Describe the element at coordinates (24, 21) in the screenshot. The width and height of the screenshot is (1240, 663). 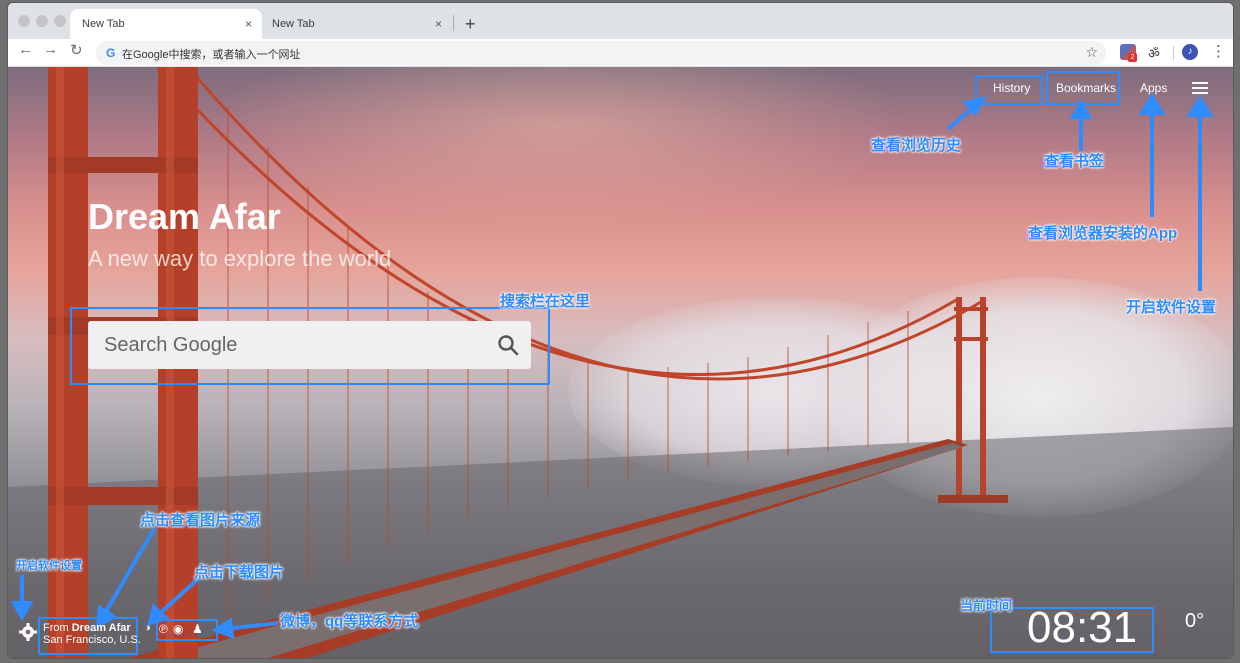
I see `close-window-button` at that location.